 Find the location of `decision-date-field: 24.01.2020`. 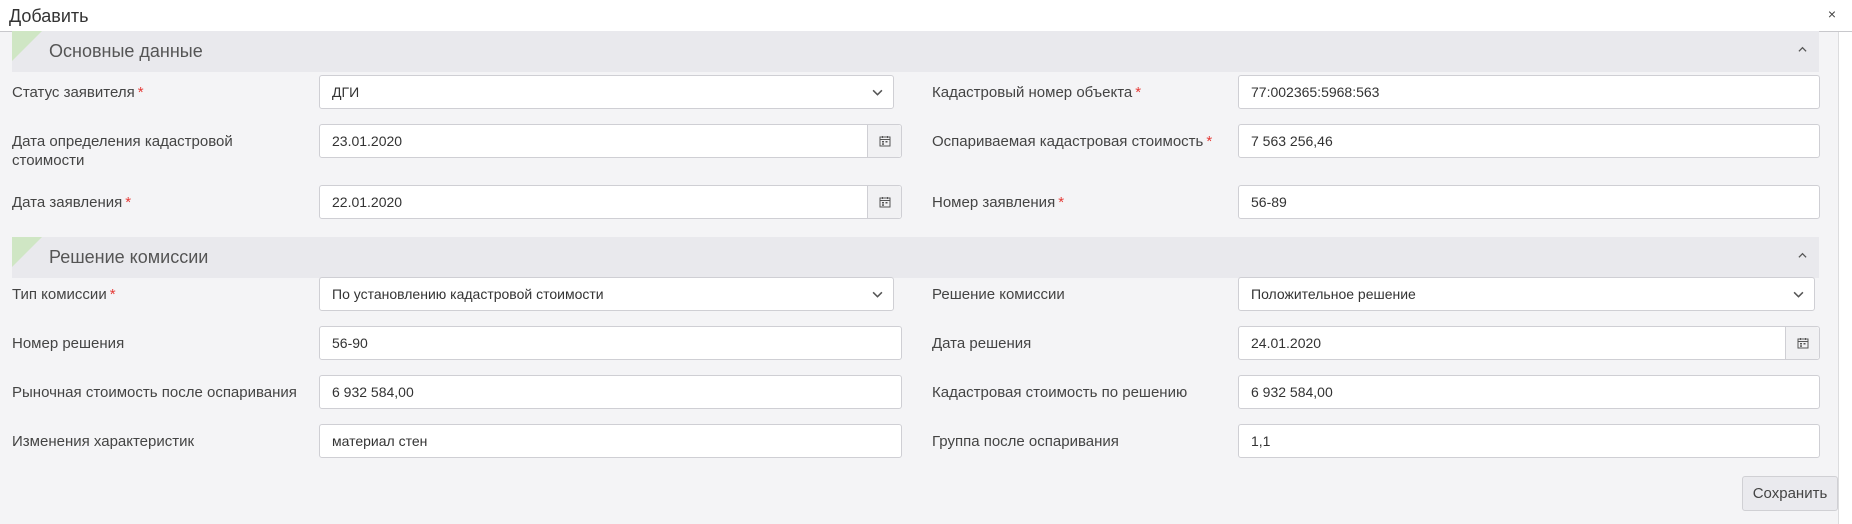

decision-date-field: 24.01.2020 is located at coordinates (1529, 343).